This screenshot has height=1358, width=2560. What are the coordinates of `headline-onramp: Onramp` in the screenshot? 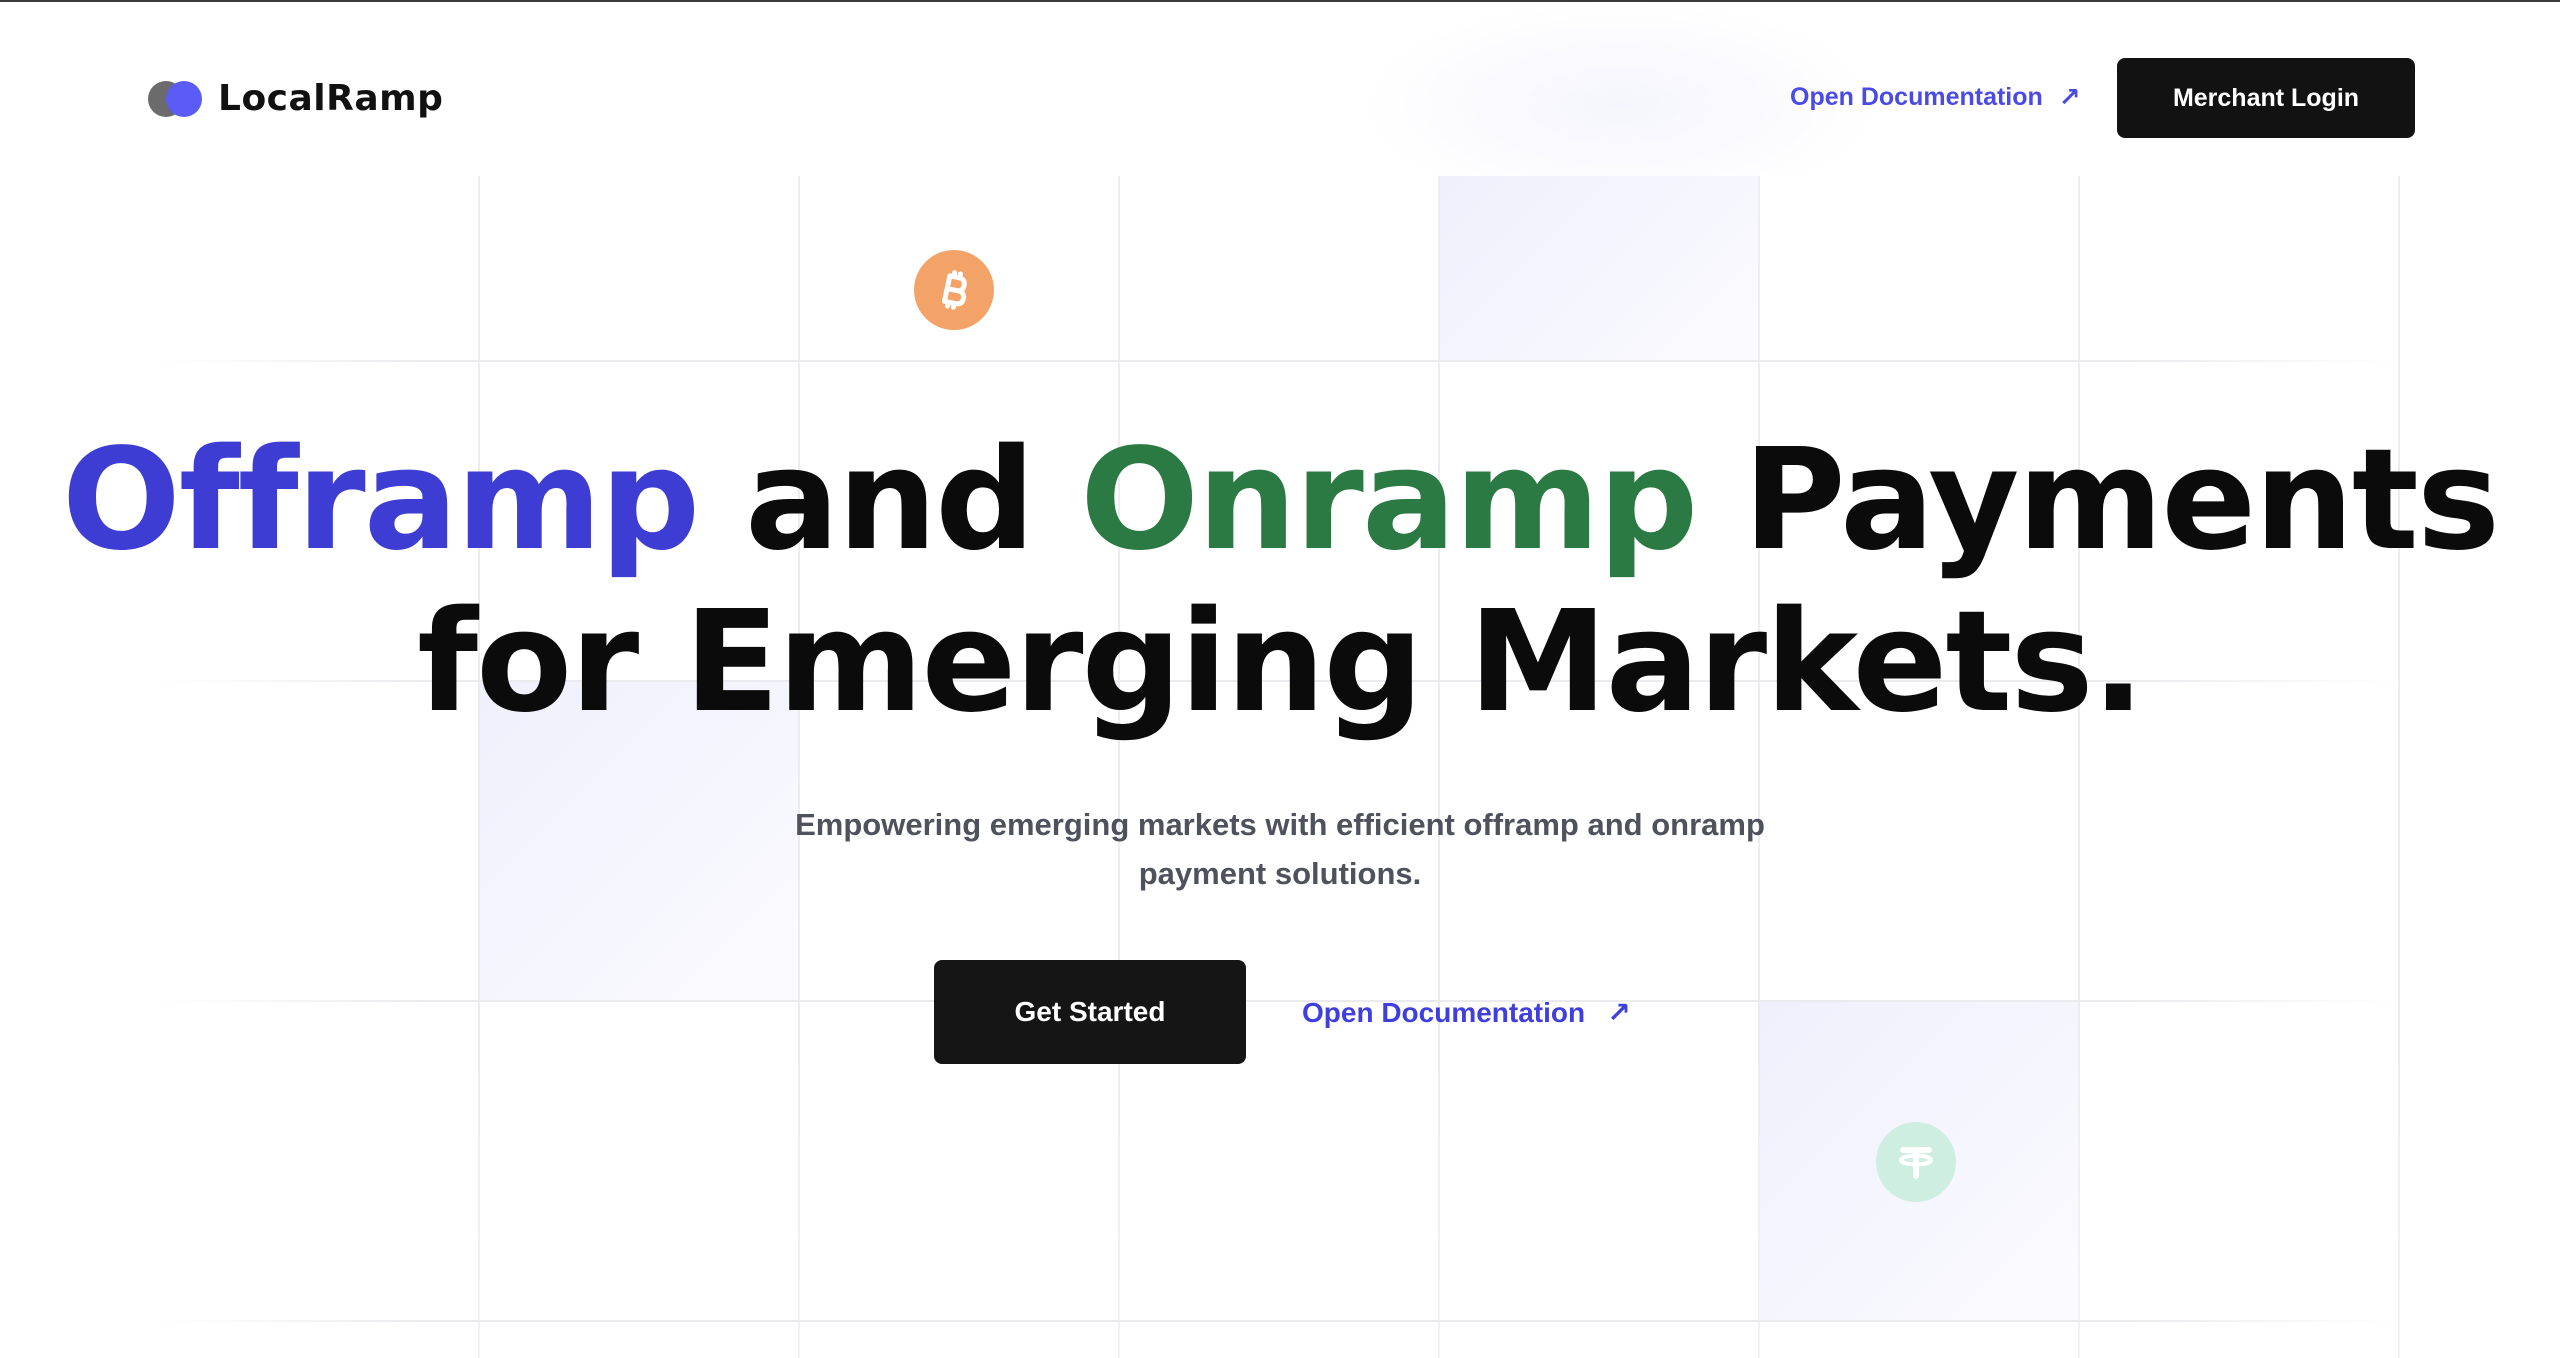 It's located at (1389, 500).